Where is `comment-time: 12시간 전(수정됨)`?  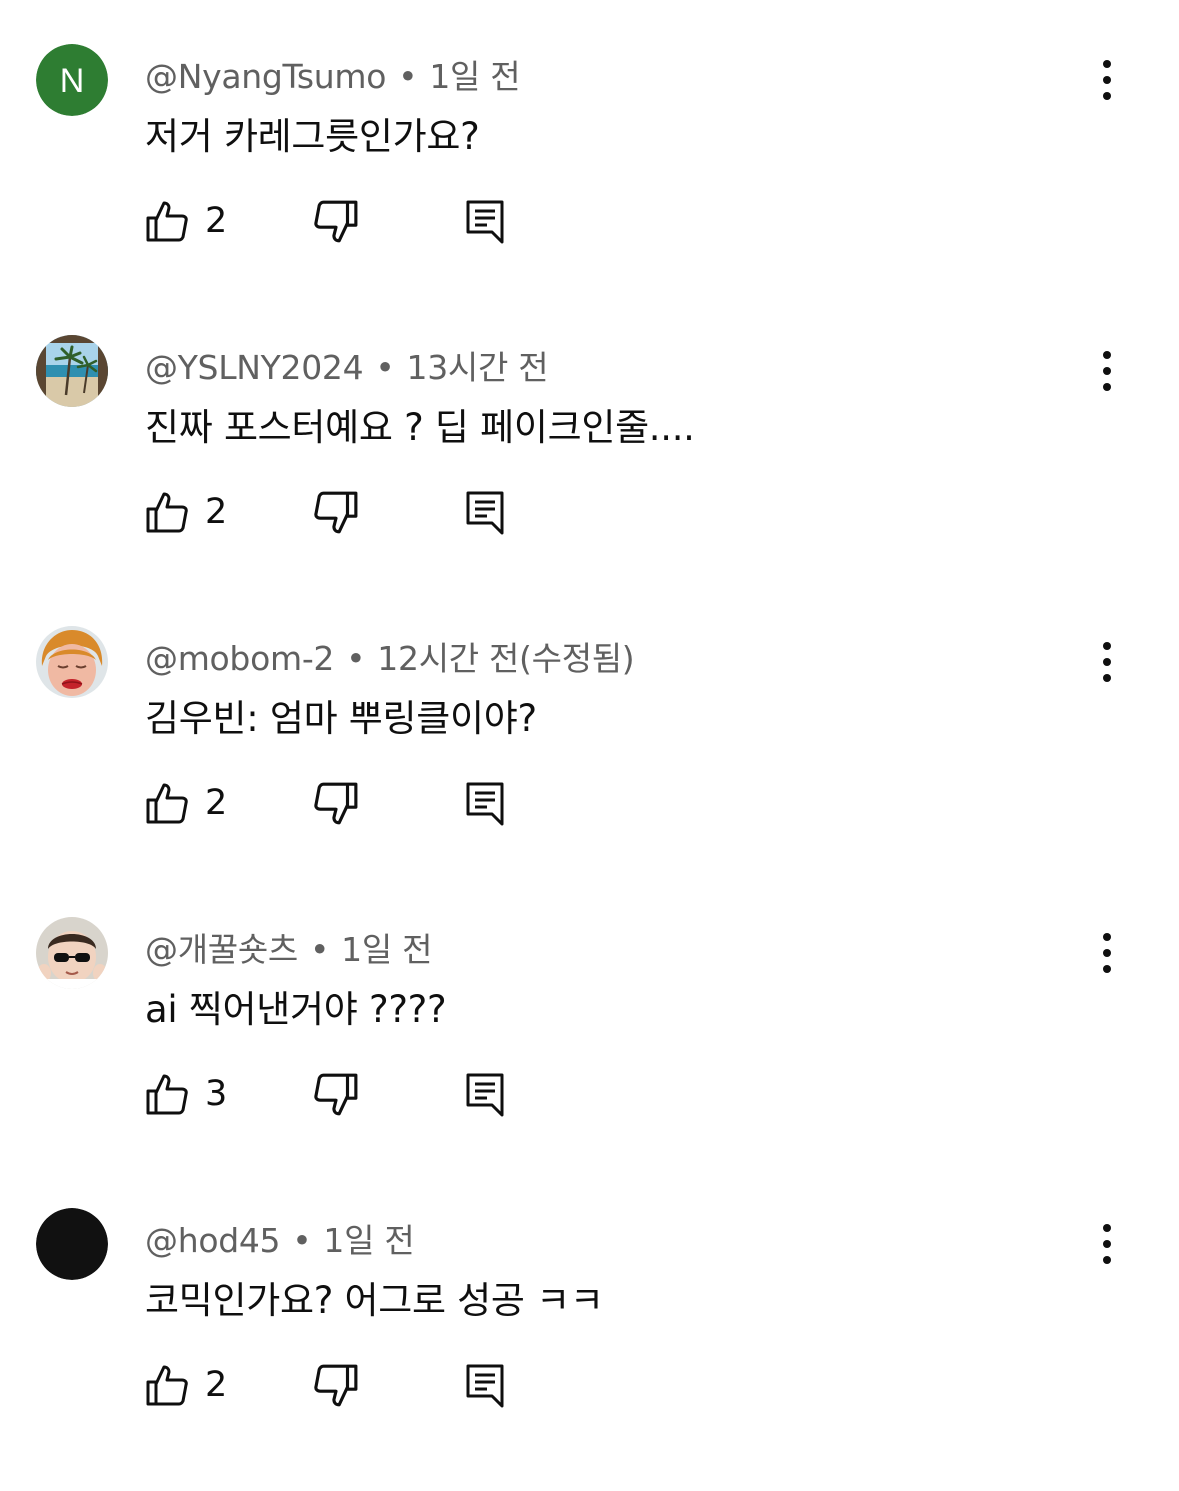
comment-time: 12시간 전(수정됨) is located at coordinates (506, 658).